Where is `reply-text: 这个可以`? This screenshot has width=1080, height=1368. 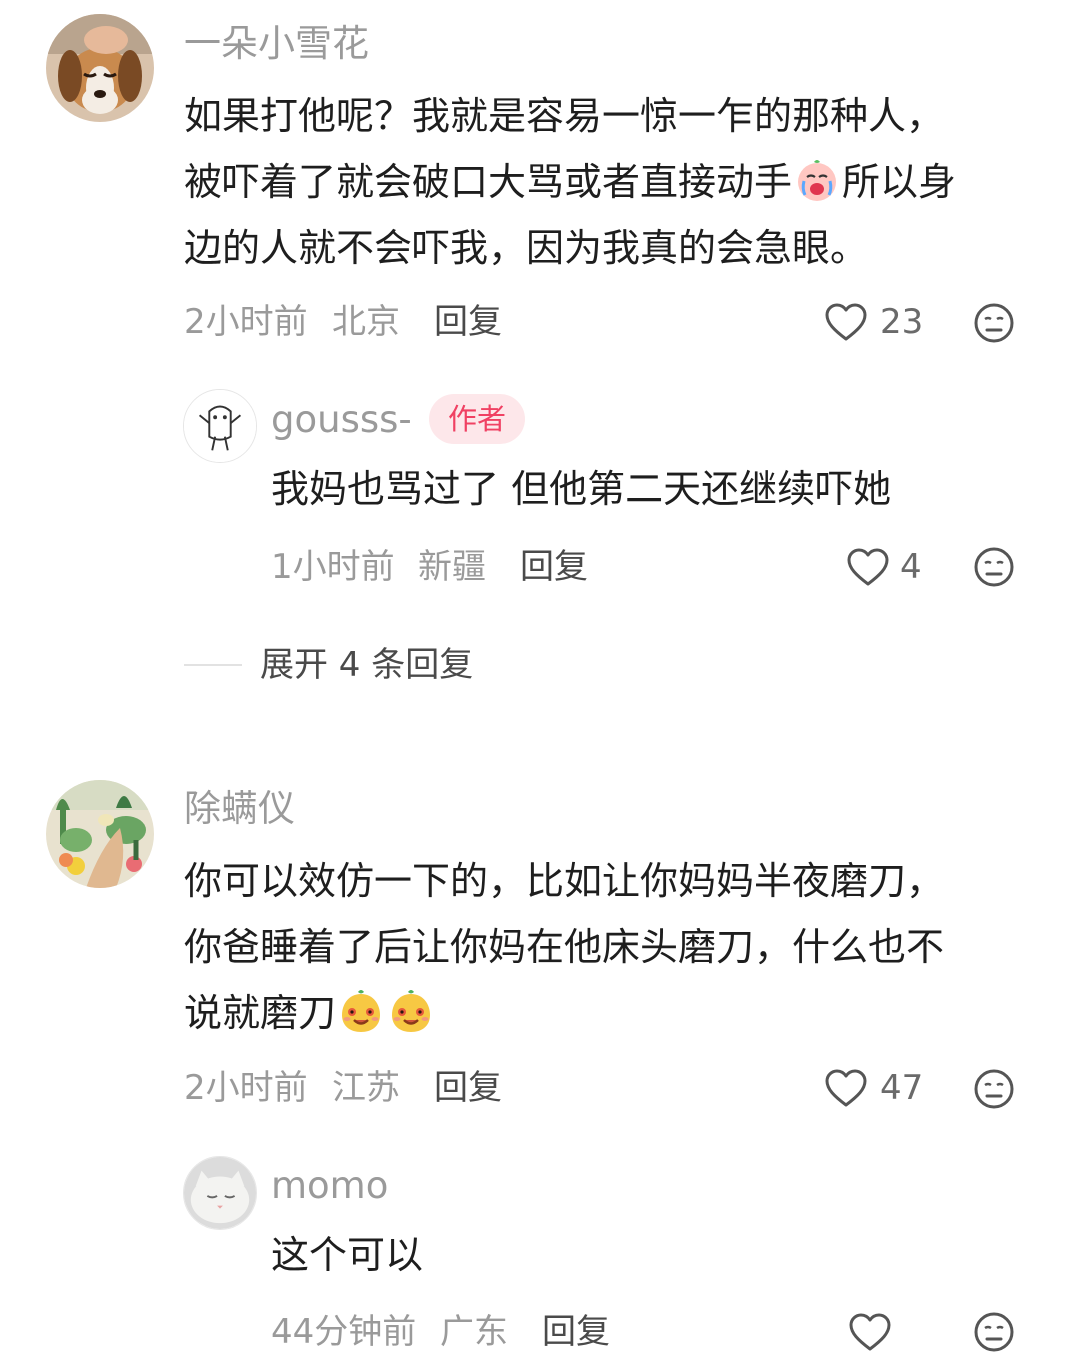
reply-text: 这个可以 is located at coordinates (347, 1255).